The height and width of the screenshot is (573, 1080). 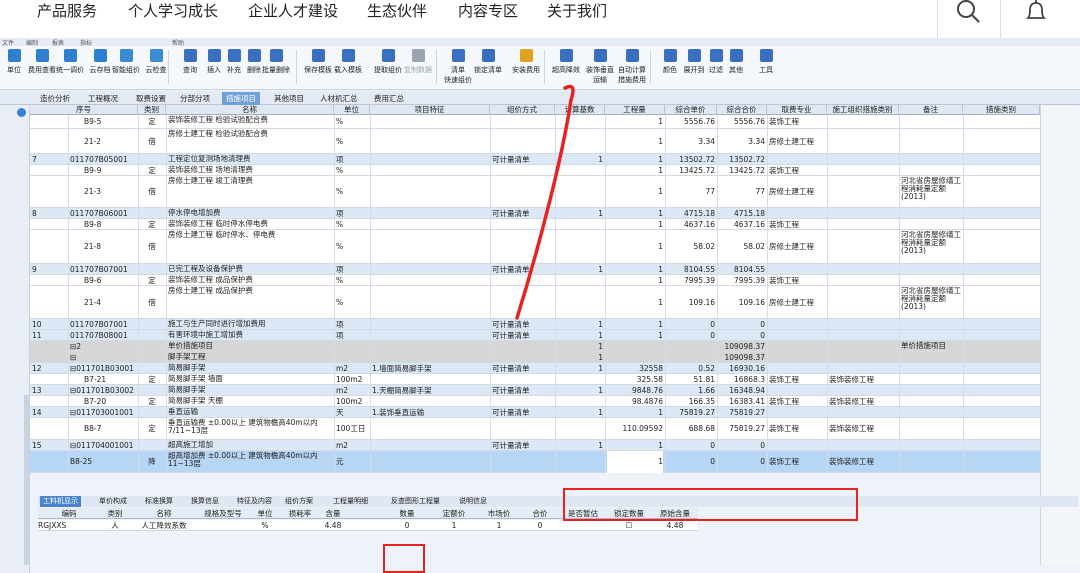 What do you see at coordinates (333, 513) in the screenshot?
I see `detail-column-header: 含量` at bounding box center [333, 513].